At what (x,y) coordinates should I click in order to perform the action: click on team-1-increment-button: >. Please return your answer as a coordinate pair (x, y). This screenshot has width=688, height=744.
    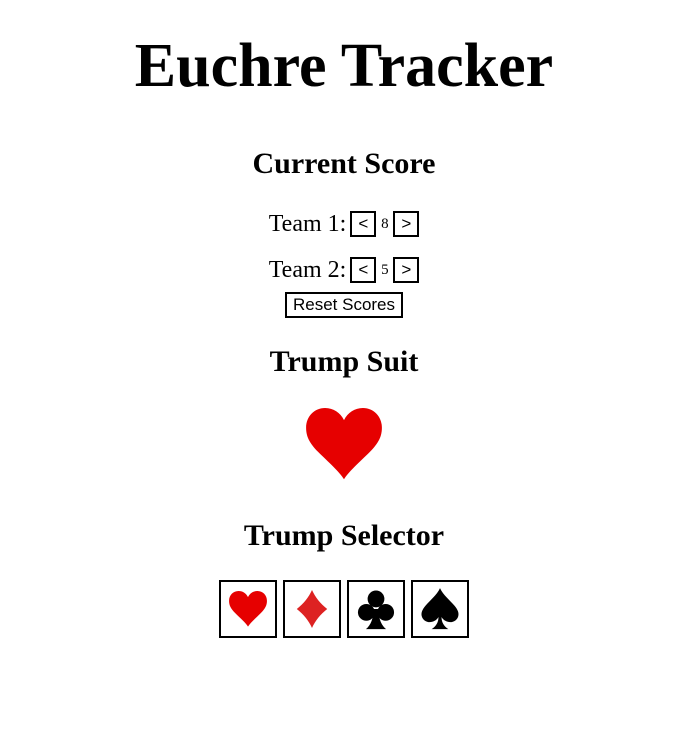
    Looking at the image, I should click on (406, 224).